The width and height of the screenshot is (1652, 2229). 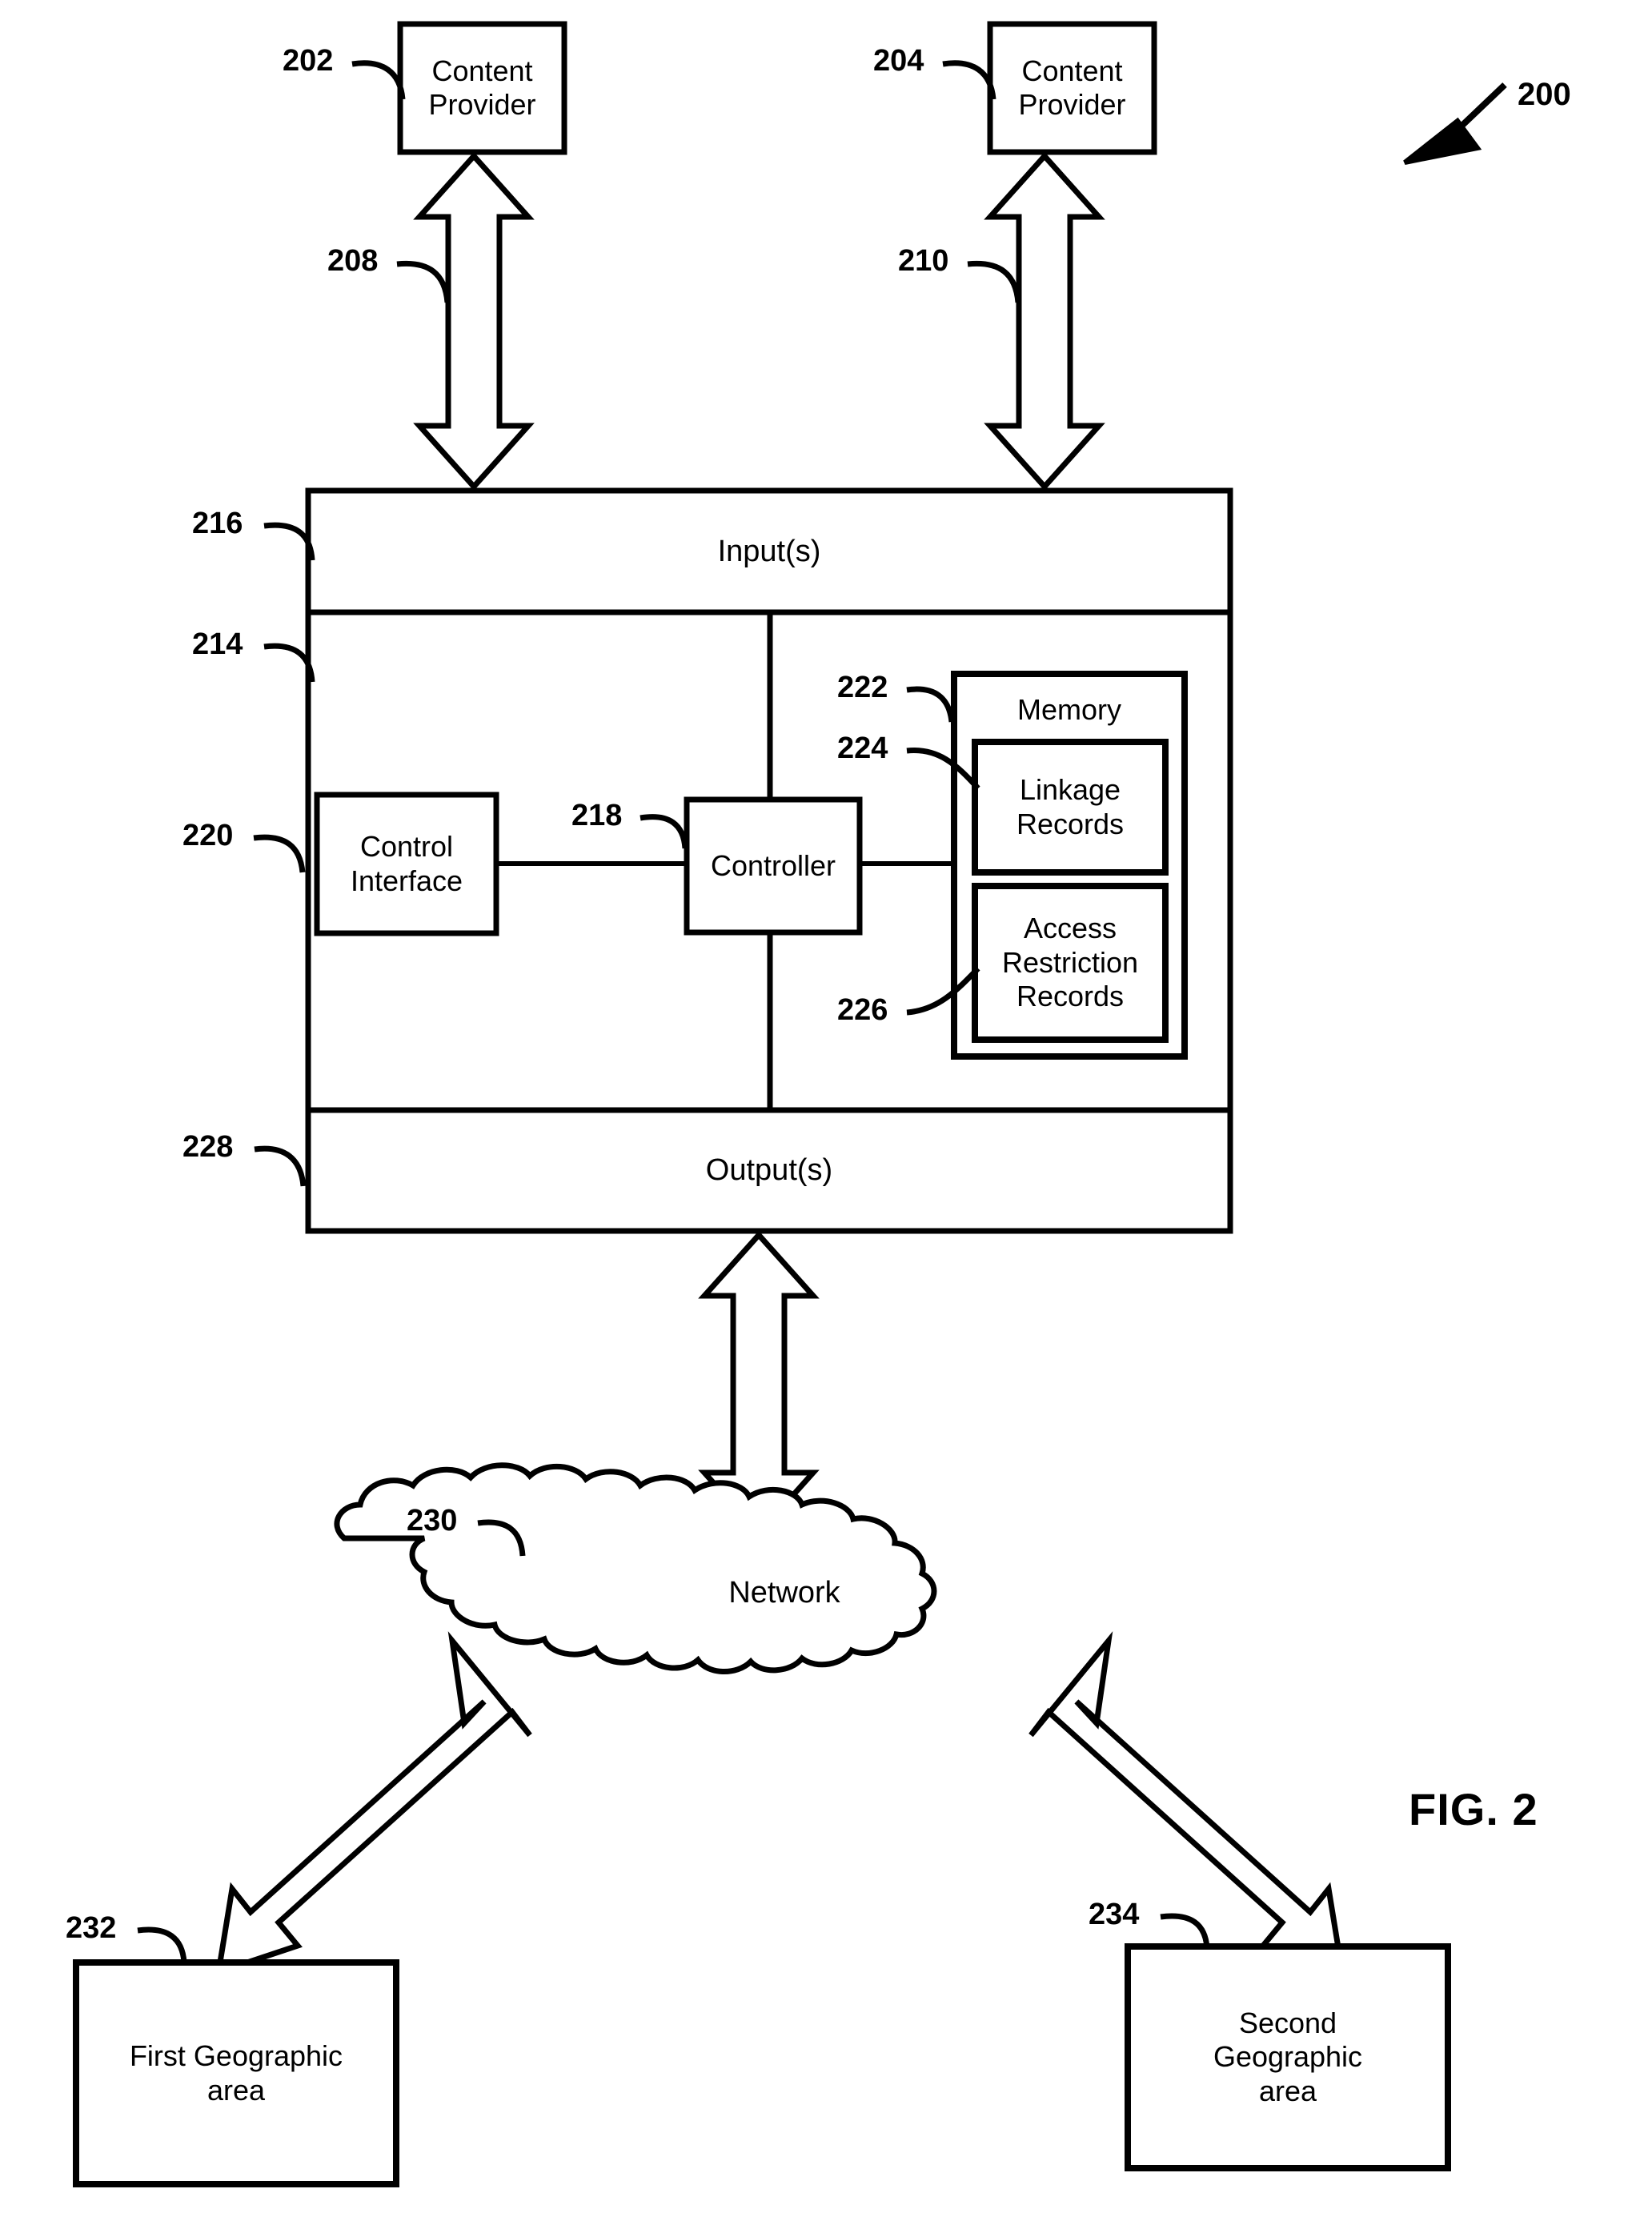 I want to click on ref-222: 222, so click(x=862, y=687).